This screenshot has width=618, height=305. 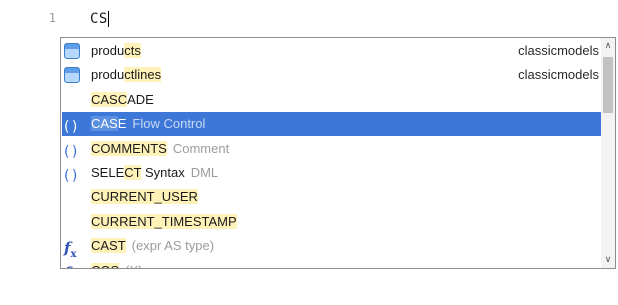 What do you see at coordinates (143, 75) in the screenshot?
I see `match-highlight: ctlines` at bounding box center [143, 75].